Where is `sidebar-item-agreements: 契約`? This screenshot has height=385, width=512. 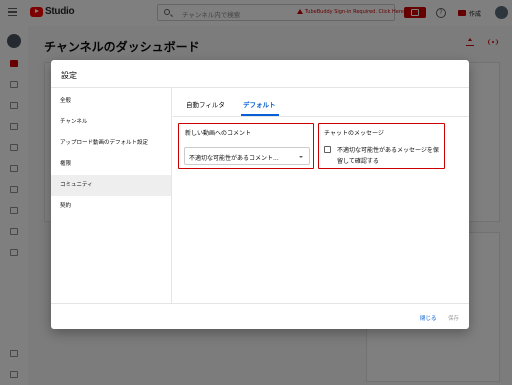 sidebar-item-agreements: 契約 is located at coordinates (111, 206).